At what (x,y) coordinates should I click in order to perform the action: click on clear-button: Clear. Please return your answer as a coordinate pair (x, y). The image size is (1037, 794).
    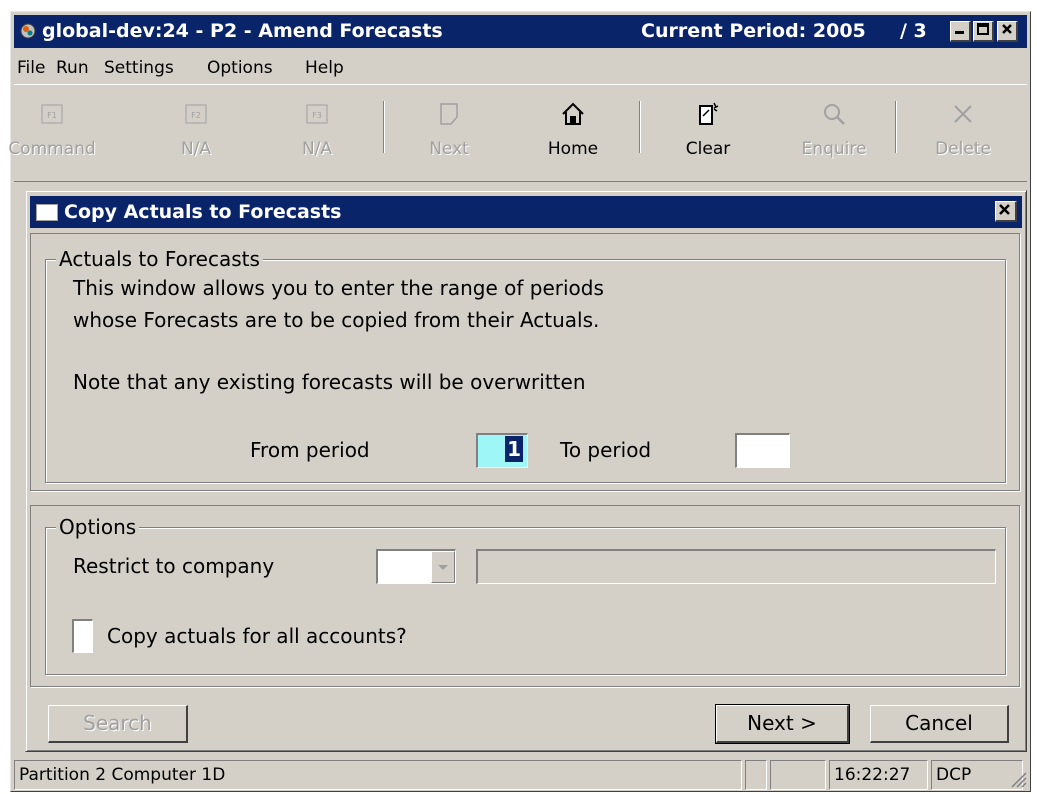
    Looking at the image, I should click on (708, 133).